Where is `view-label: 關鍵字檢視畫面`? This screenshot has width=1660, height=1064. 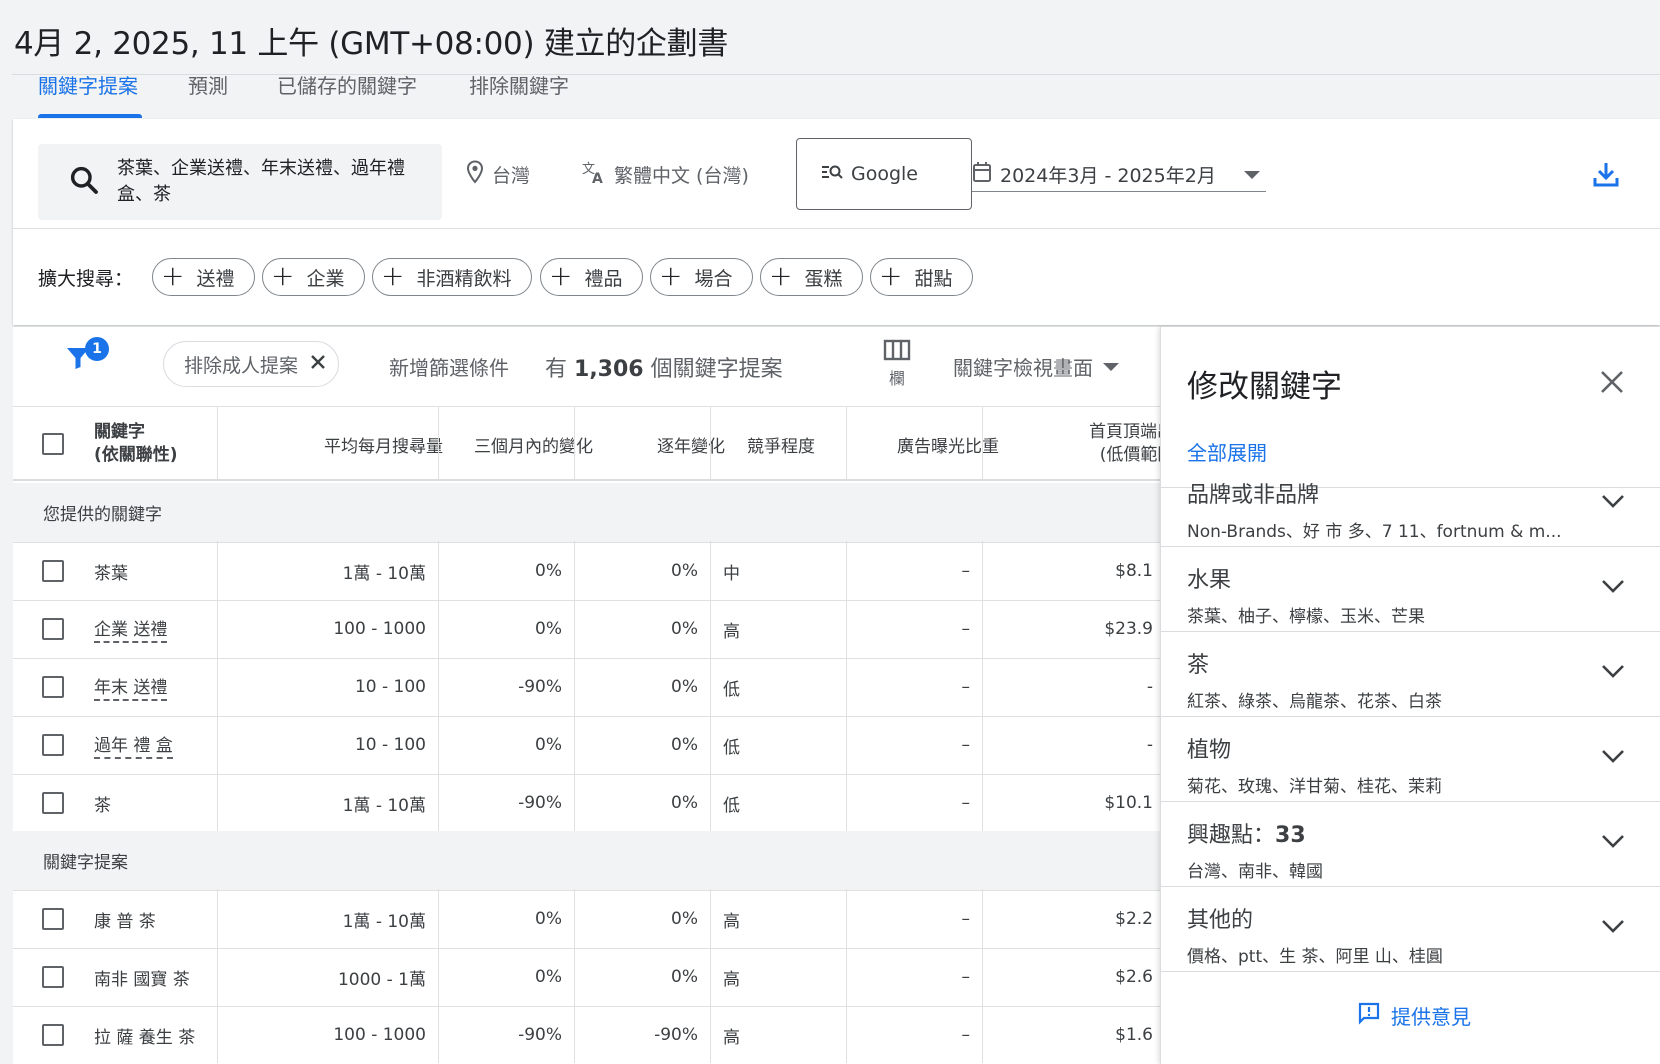 view-label: 關鍵字檢視畫面 is located at coordinates (1023, 368).